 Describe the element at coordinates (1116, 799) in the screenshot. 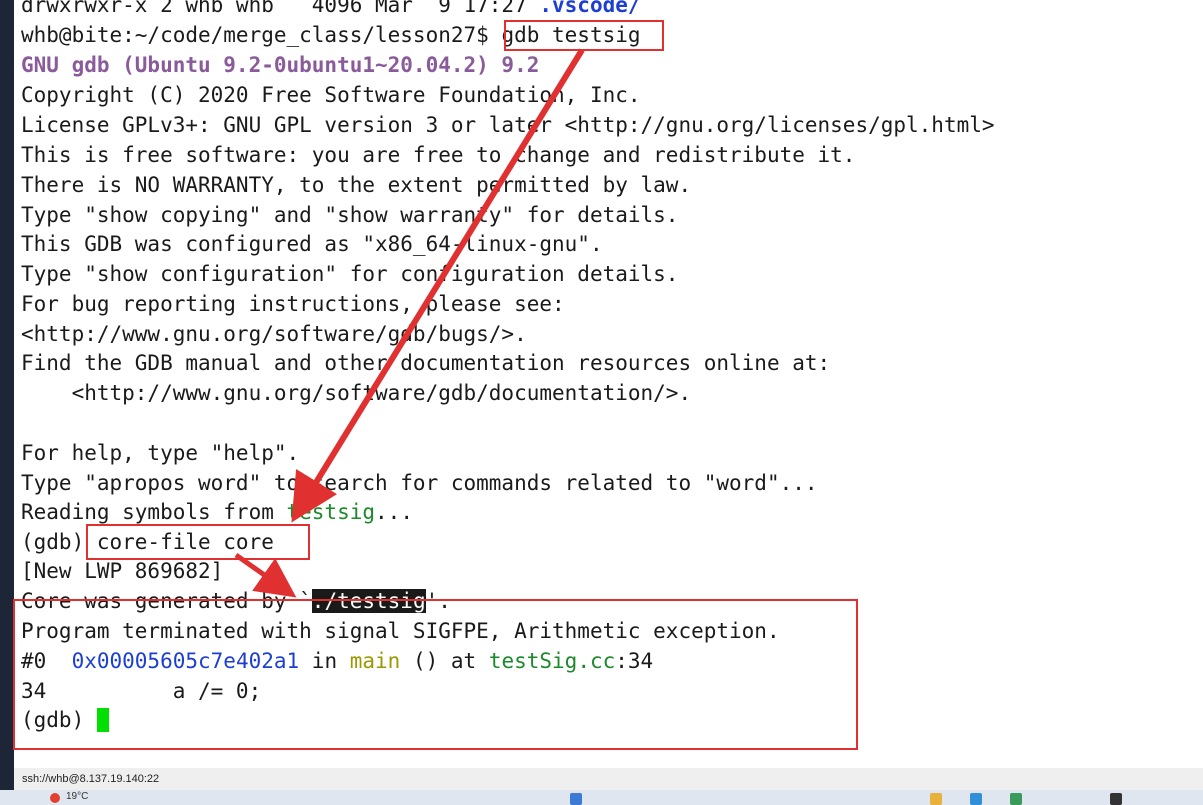

I see `terminal-app-icon` at that location.